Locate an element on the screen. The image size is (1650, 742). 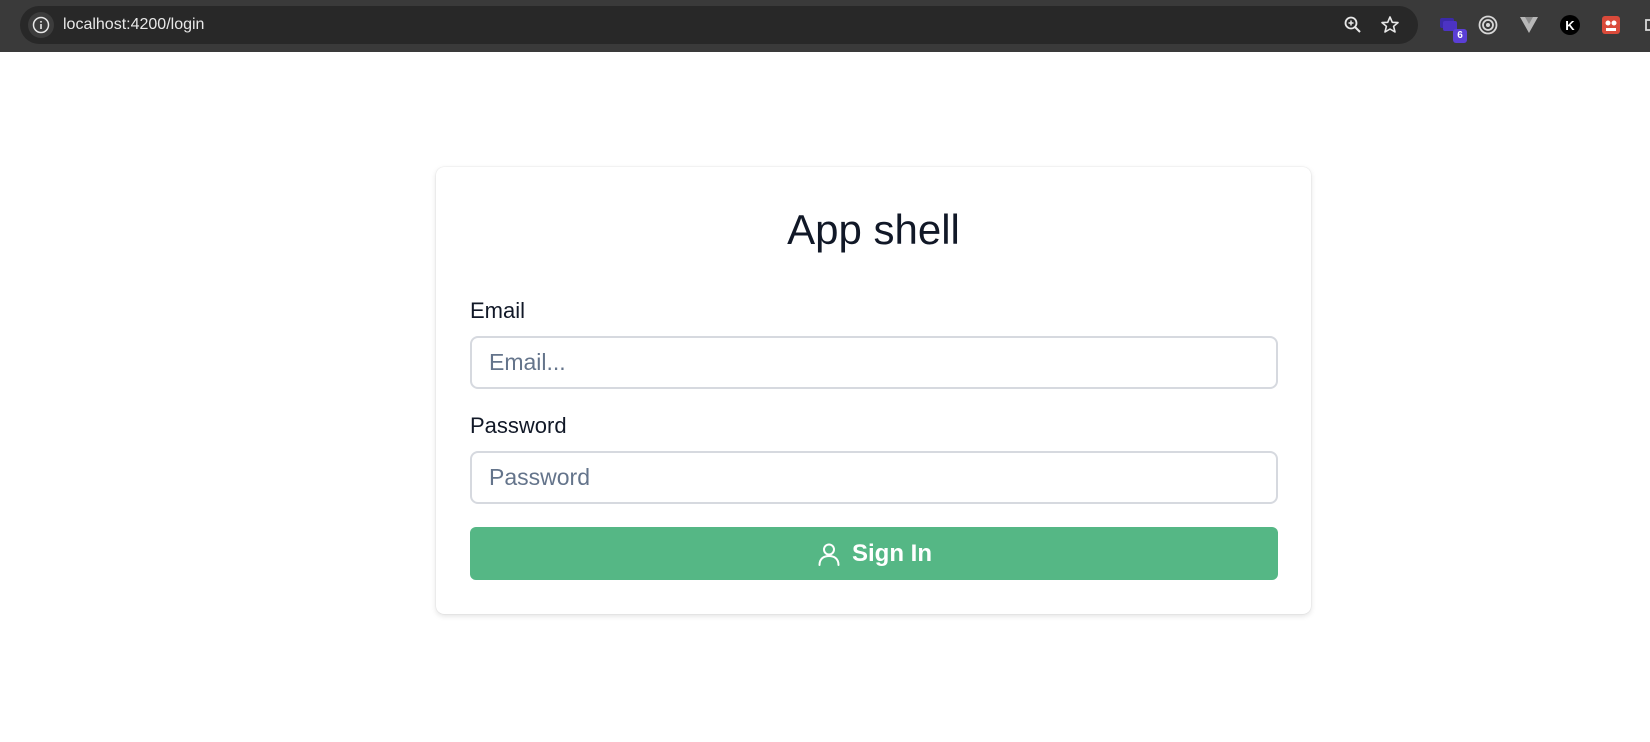
bookmark-star-icon is located at coordinates (1390, 25).